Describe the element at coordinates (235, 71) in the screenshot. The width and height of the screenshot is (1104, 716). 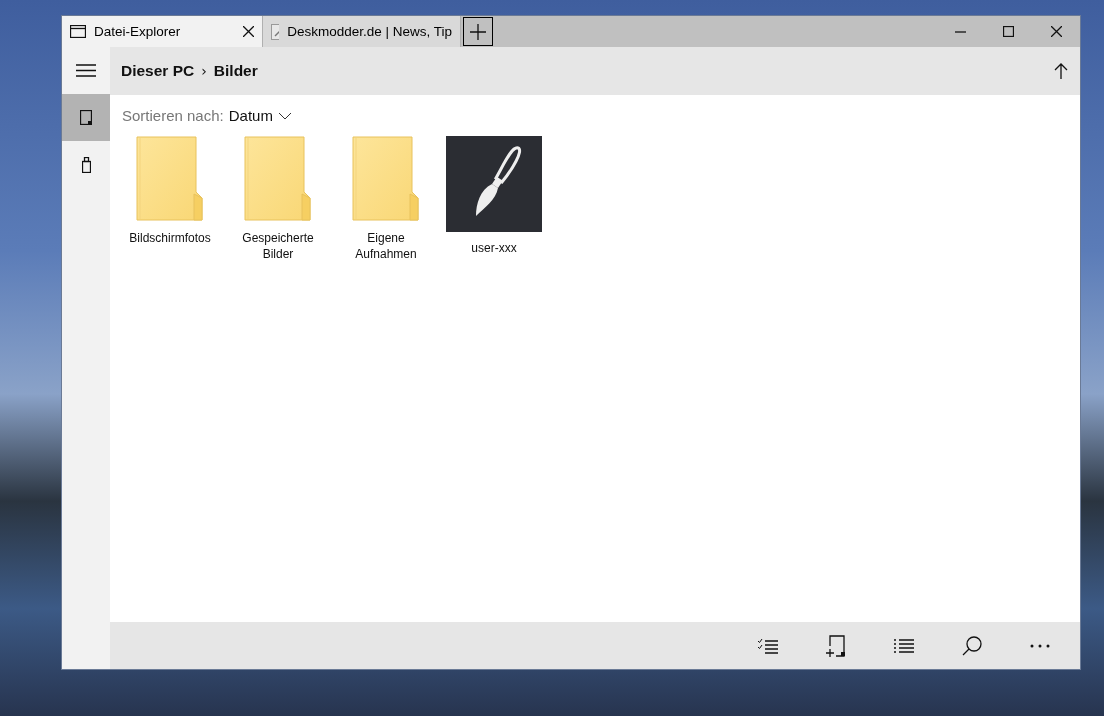
I see `breadcrumb-item: Bilder` at that location.